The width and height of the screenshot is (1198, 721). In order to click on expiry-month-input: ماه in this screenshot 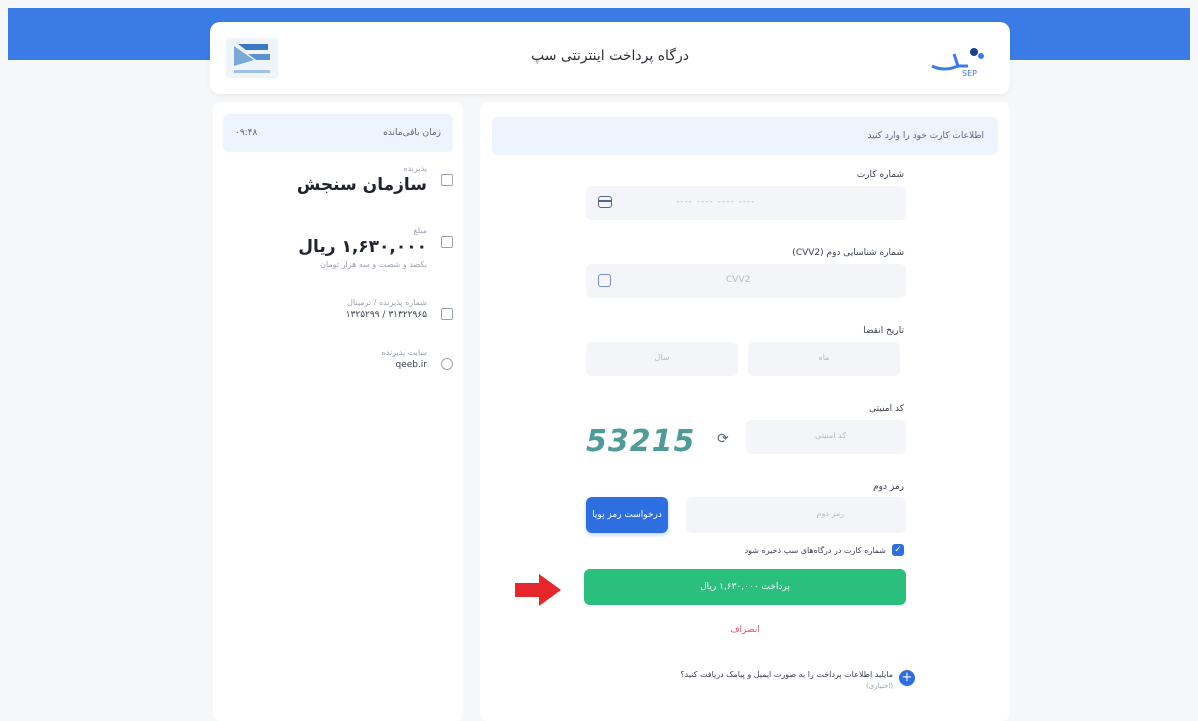, I will do `click(824, 359)`.